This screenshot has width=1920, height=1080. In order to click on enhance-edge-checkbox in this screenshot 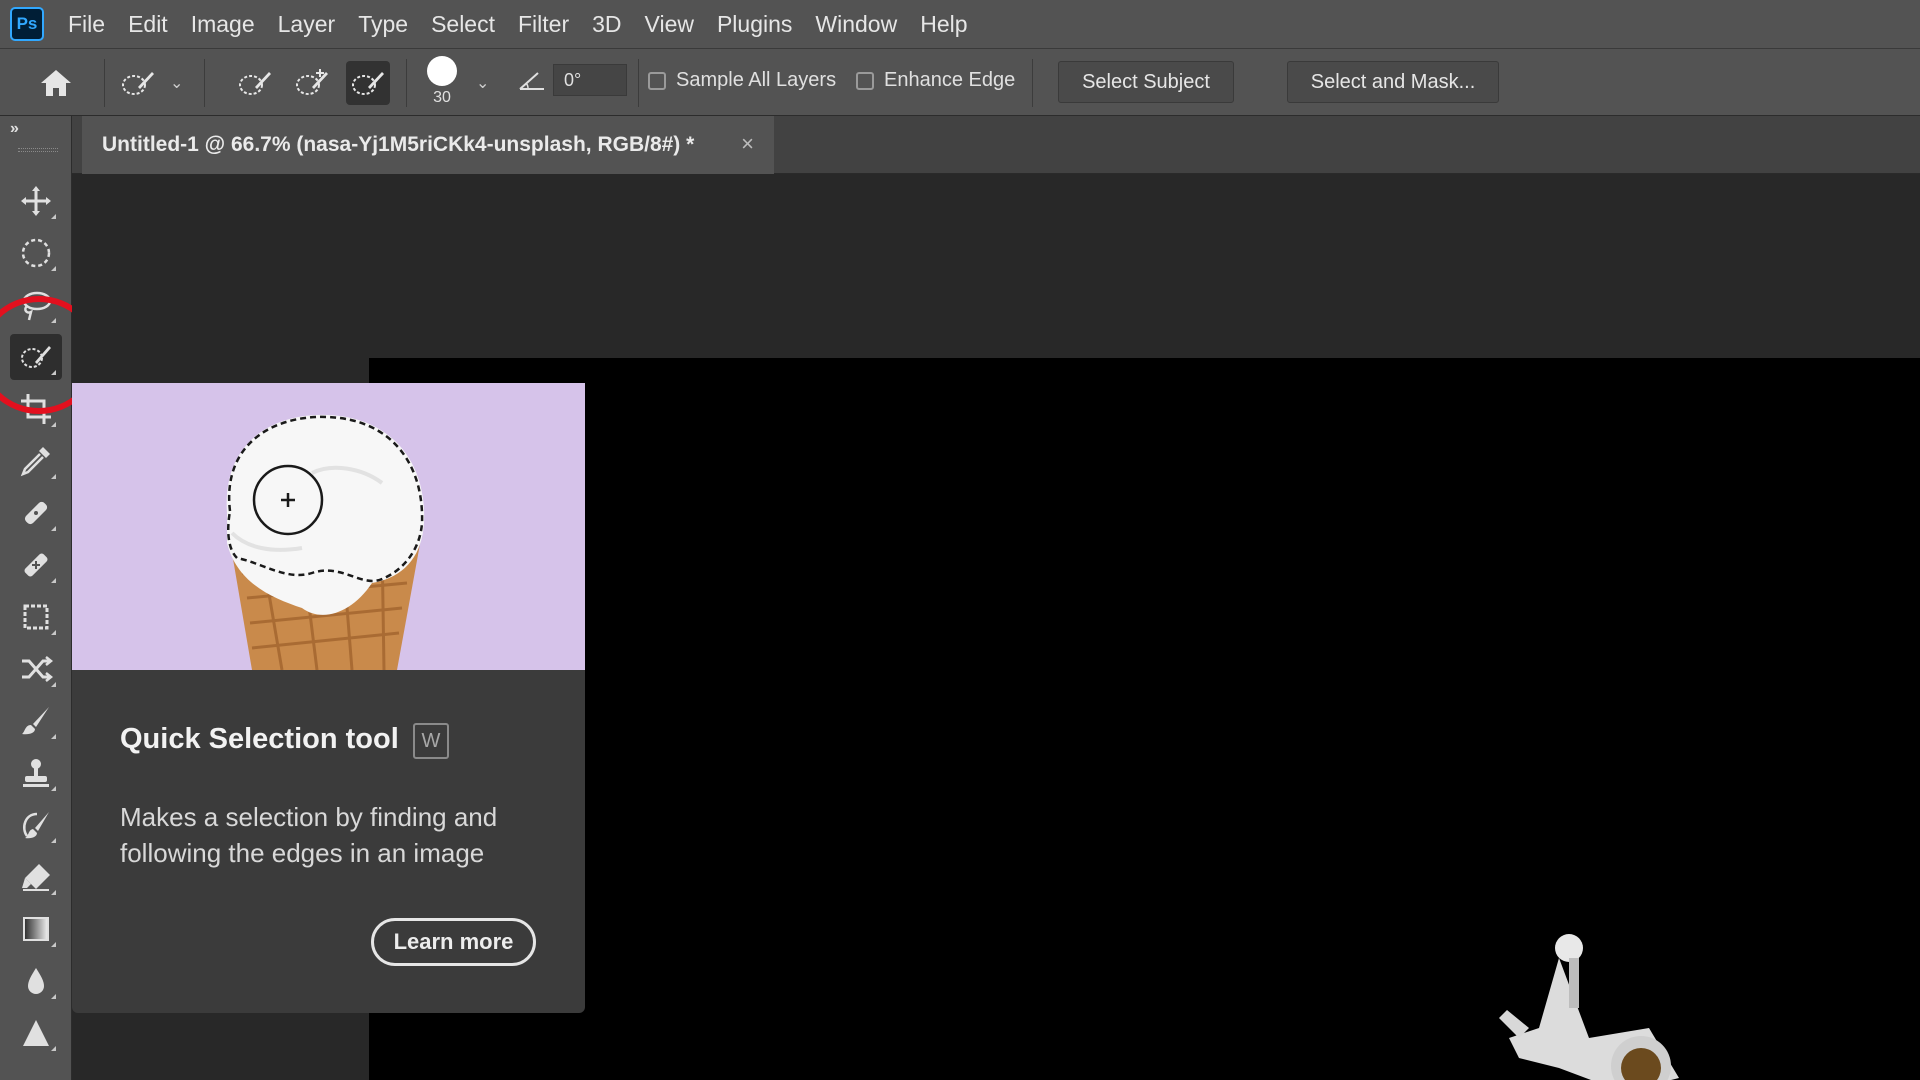, I will do `click(865, 81)`.